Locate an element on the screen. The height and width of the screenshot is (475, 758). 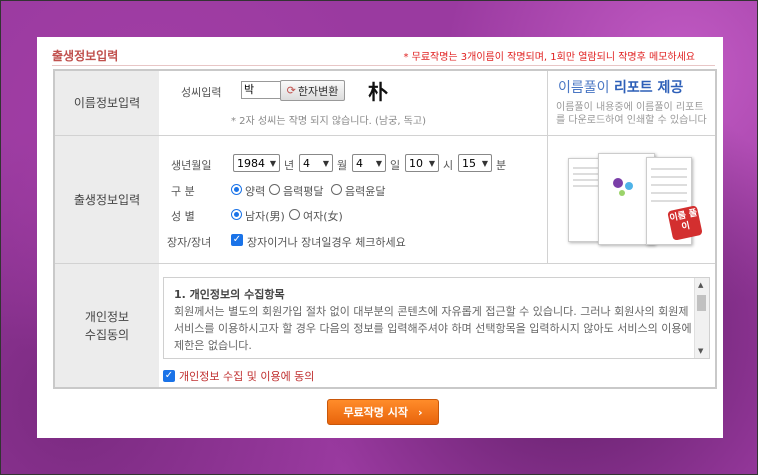
eldest-label: 장자/장녀 is located at coordinates (189, 242).